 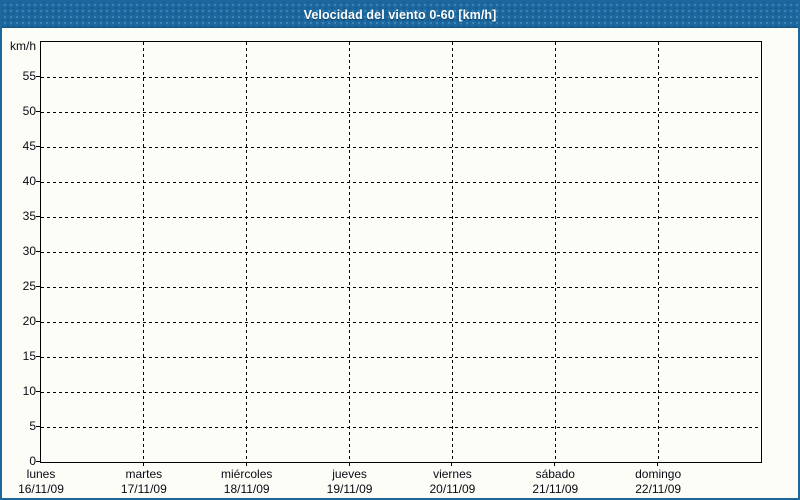 I want to click on x-day-date: 22/11/09, so click(x=658, y=489).